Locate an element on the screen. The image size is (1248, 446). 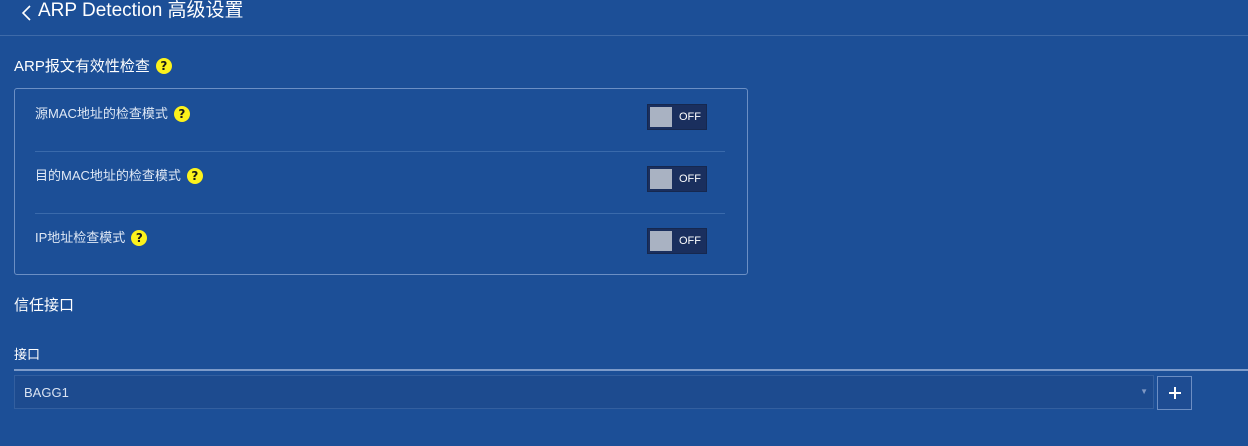
page-header: ARP Detection 高级设置 is located at coordinates (624, 18).